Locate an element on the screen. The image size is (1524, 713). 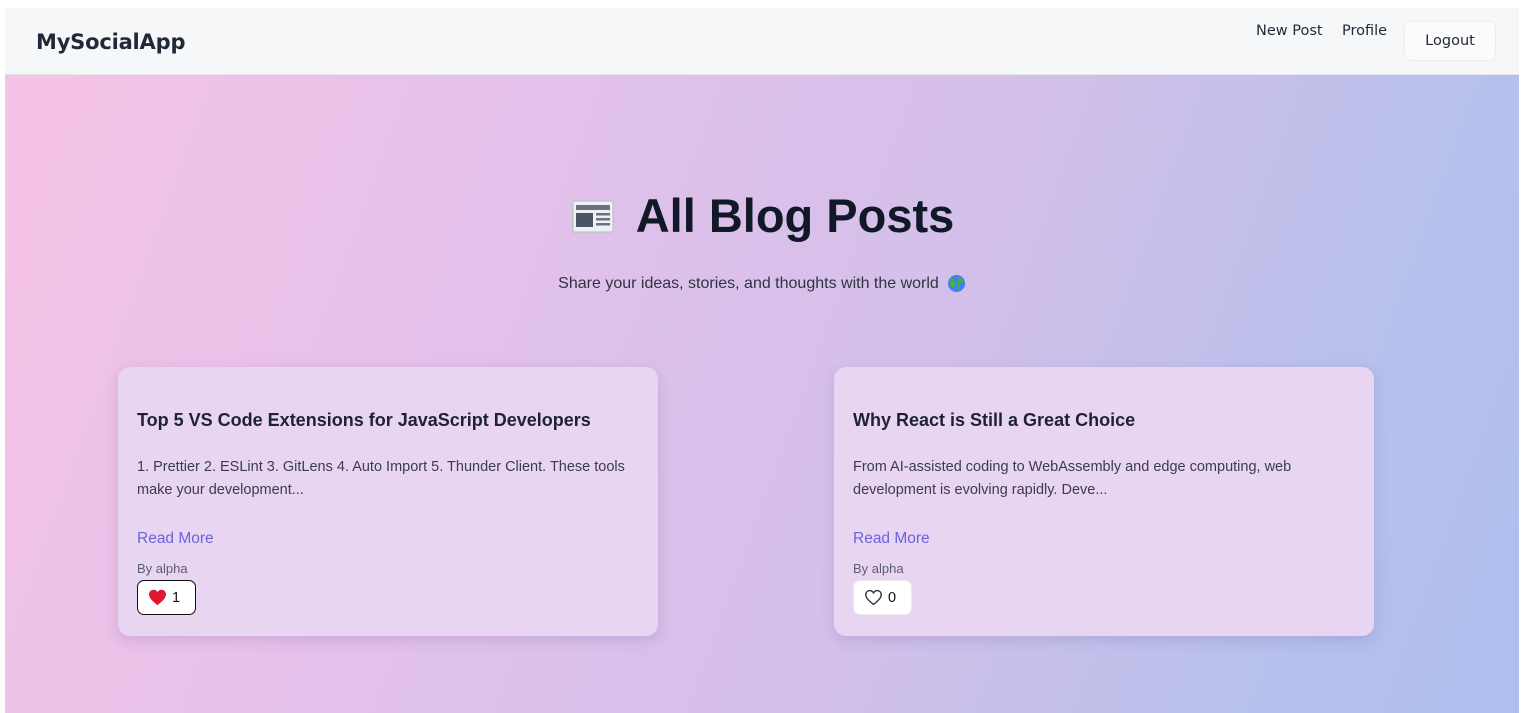
navbar: MySocialApp New Post Profile Logout is located at coordinates (762, 41).